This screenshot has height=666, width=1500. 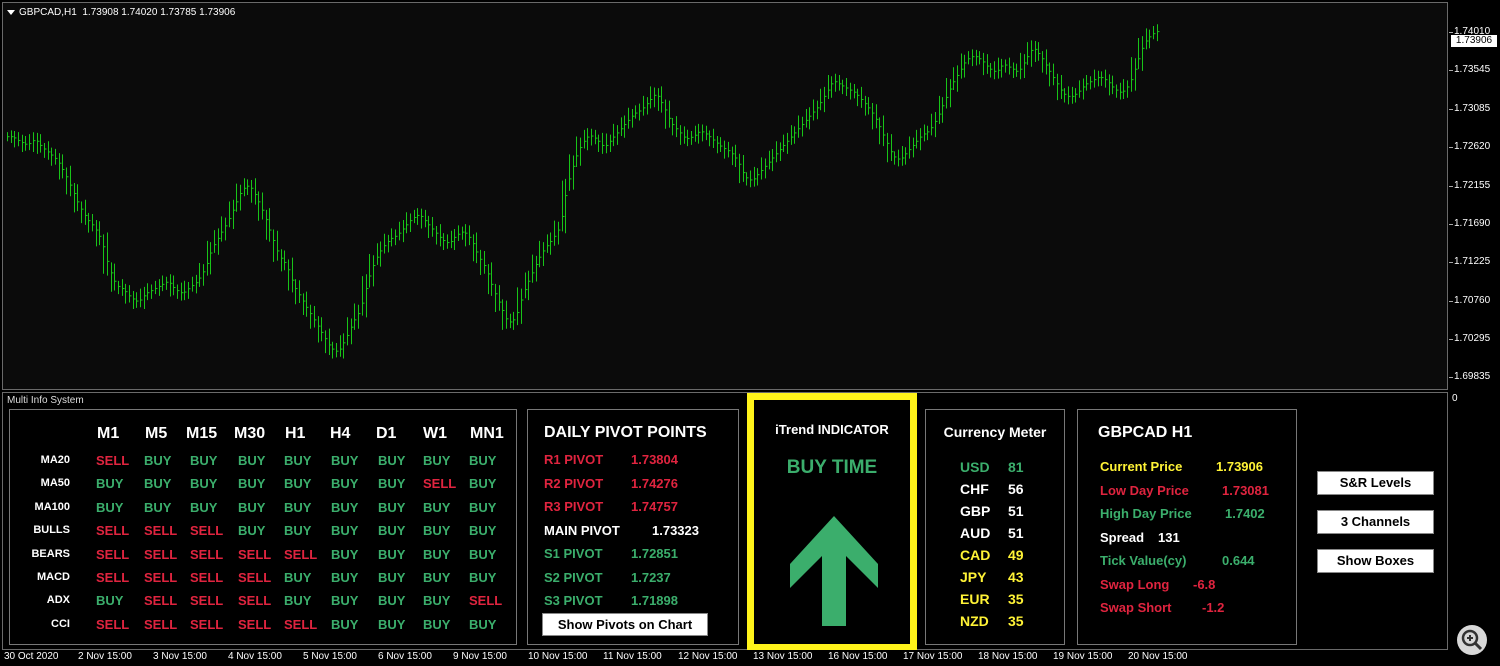 I want to click on show-boxes-button: Show Boxes, so click(x=1375, y=561).